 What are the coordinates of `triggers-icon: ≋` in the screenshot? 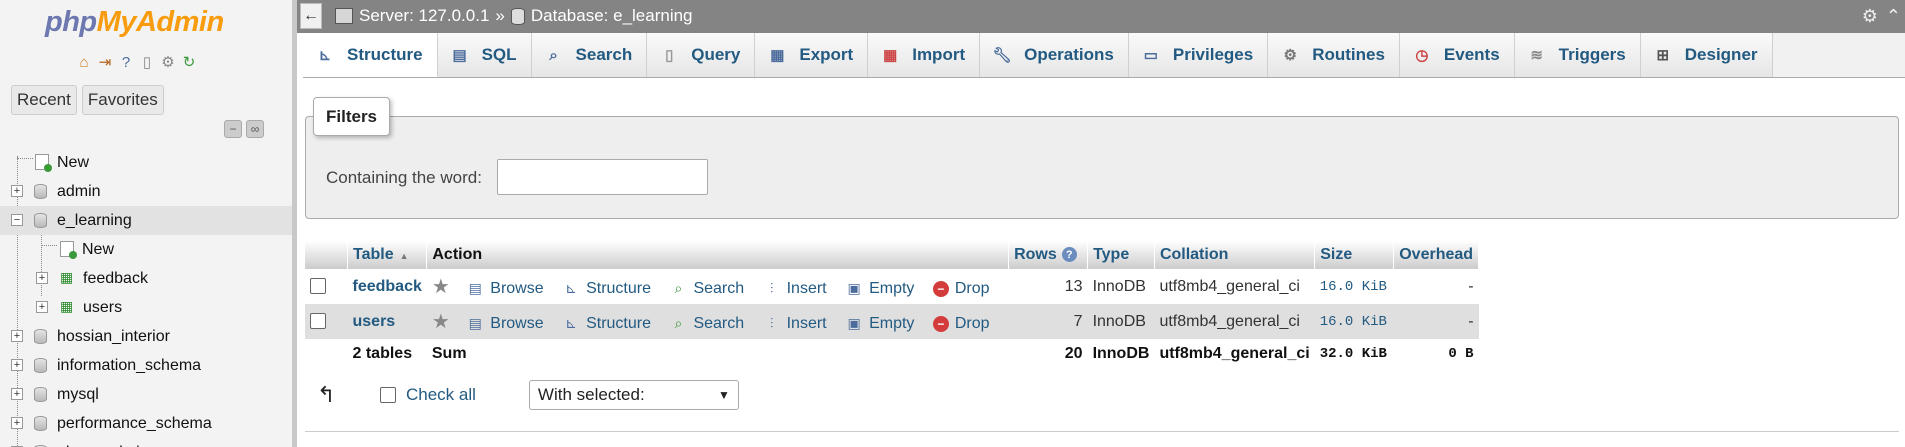 It's located at (1536, 55).